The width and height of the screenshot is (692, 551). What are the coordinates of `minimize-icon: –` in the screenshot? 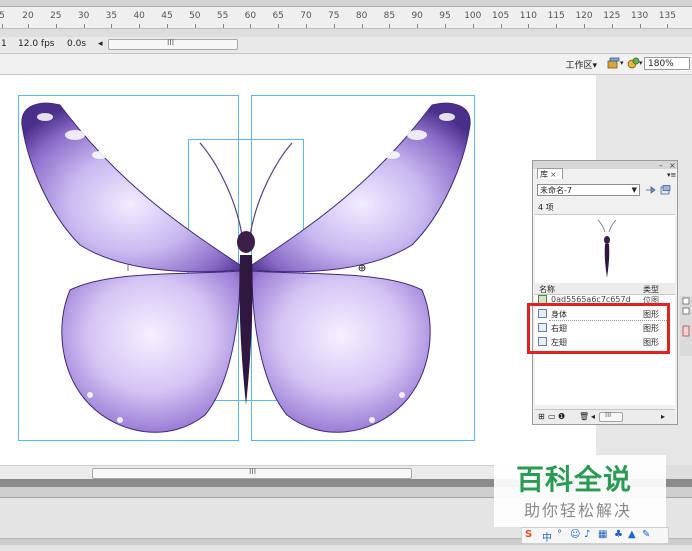 It's located at (661, 165).